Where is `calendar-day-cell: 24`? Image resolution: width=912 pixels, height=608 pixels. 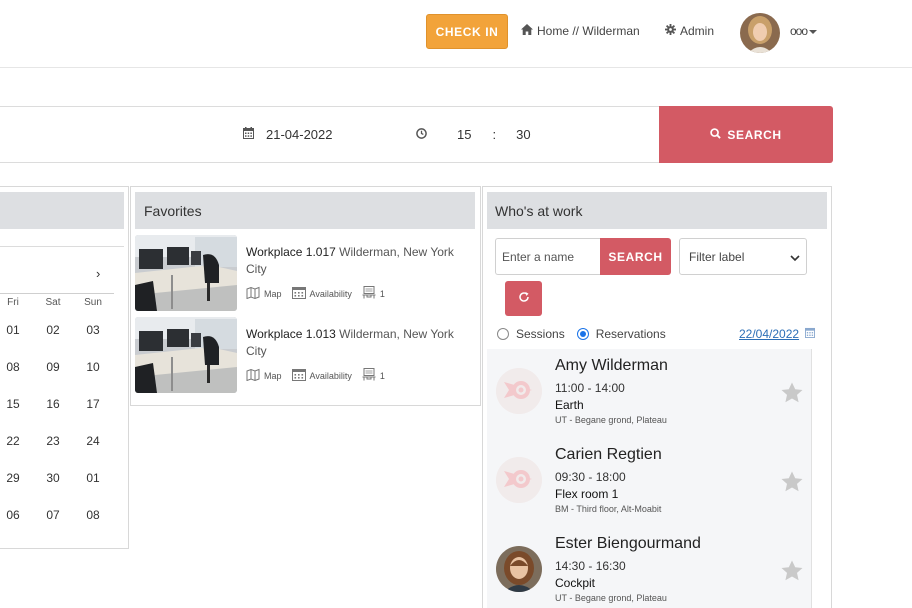
calendar-day-cell: 24 is located at coordinates (93, 441).